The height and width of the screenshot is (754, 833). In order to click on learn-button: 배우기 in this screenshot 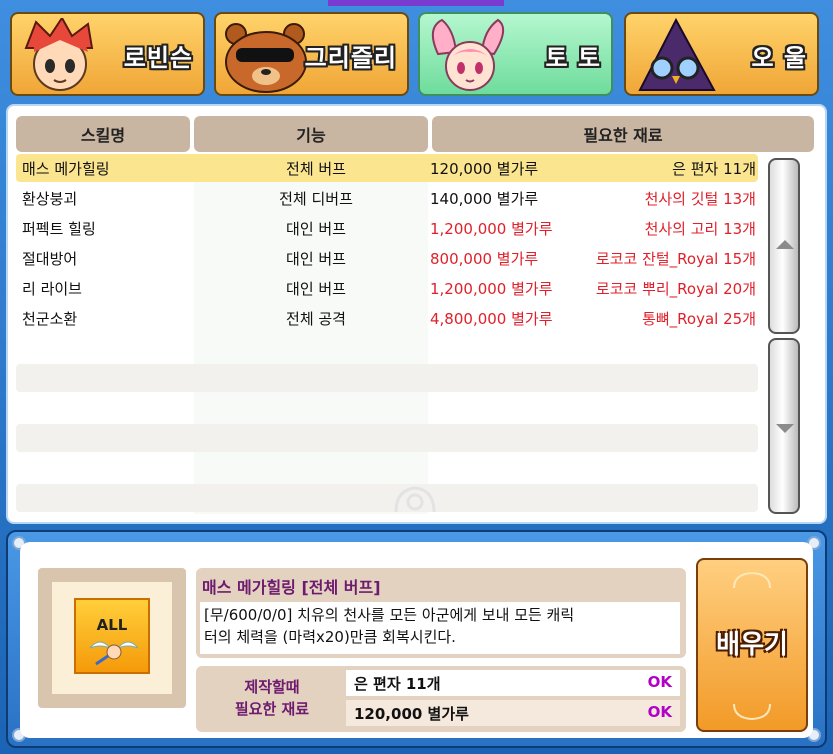, I will do `click(752, 645)`.